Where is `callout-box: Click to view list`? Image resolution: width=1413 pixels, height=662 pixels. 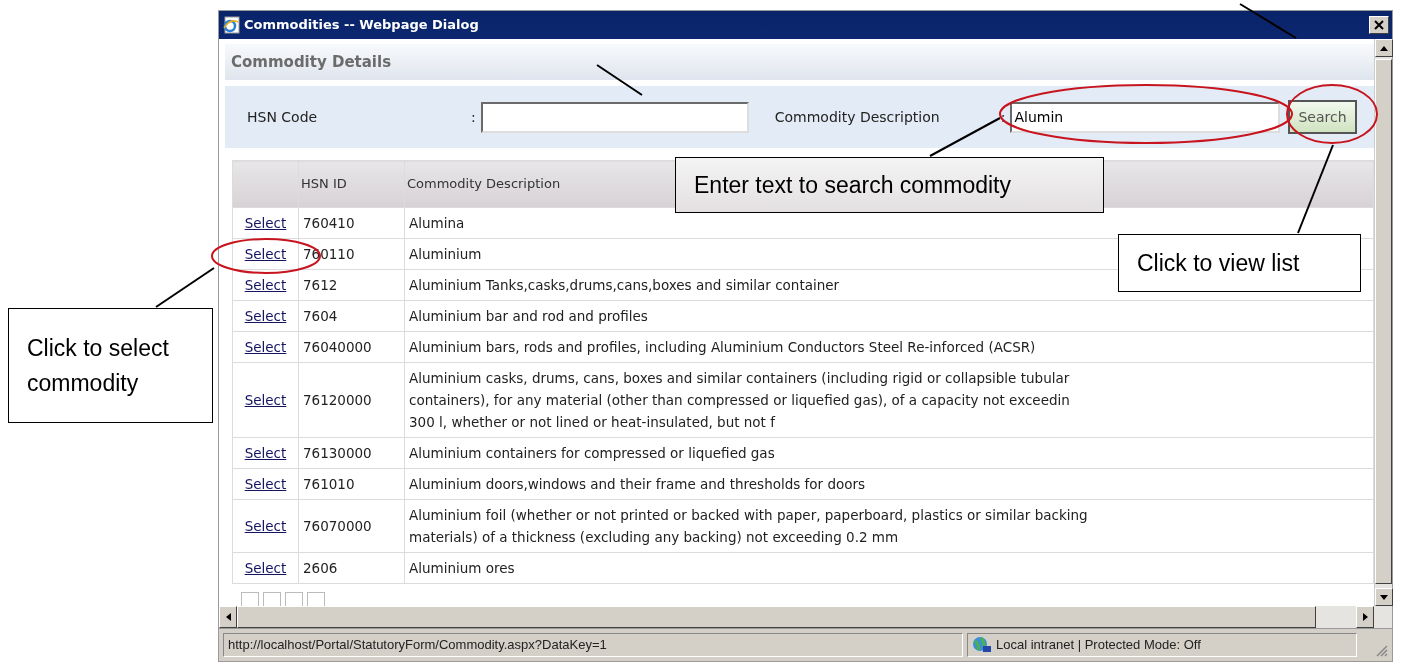 callout-box: Click to view list is located at coordinates (1239, 263).